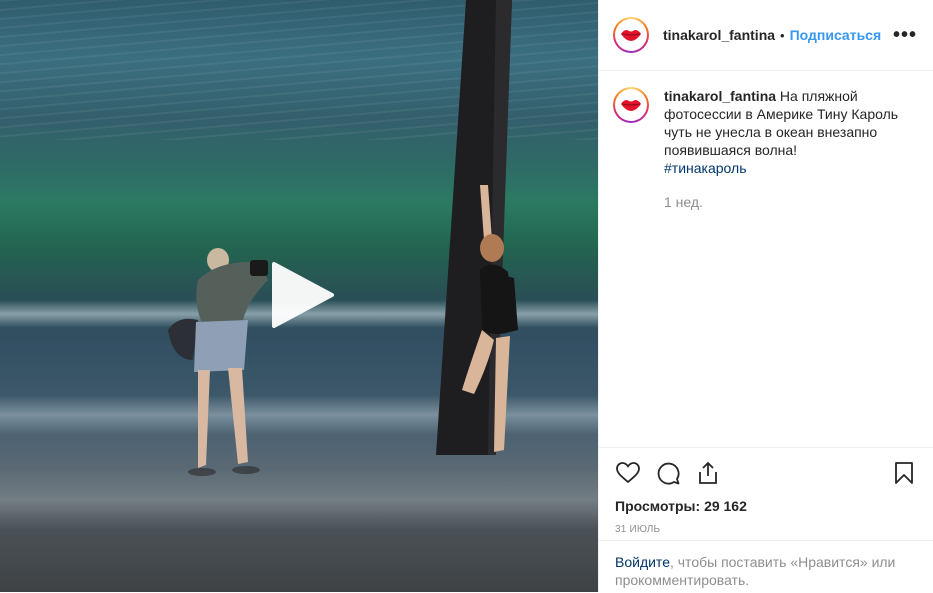 This screenshot has height=593, width=933. Describe the element at coordinates (218, 362) in the screenshot. I see `photographer-figure` at that location.